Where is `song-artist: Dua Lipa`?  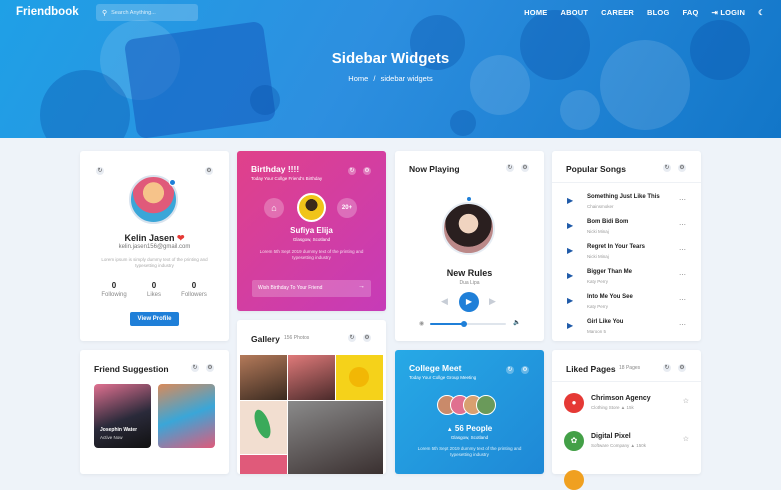
song-artist: Dua Lipa is located at coordinates (469, 283).